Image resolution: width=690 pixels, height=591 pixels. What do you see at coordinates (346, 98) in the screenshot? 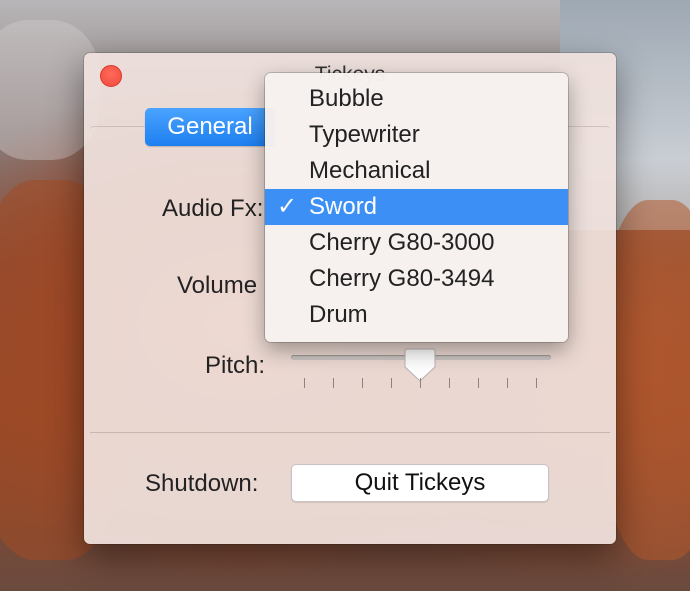
I see `menu-item-label: Bubble` at bounding box center [346, 98].